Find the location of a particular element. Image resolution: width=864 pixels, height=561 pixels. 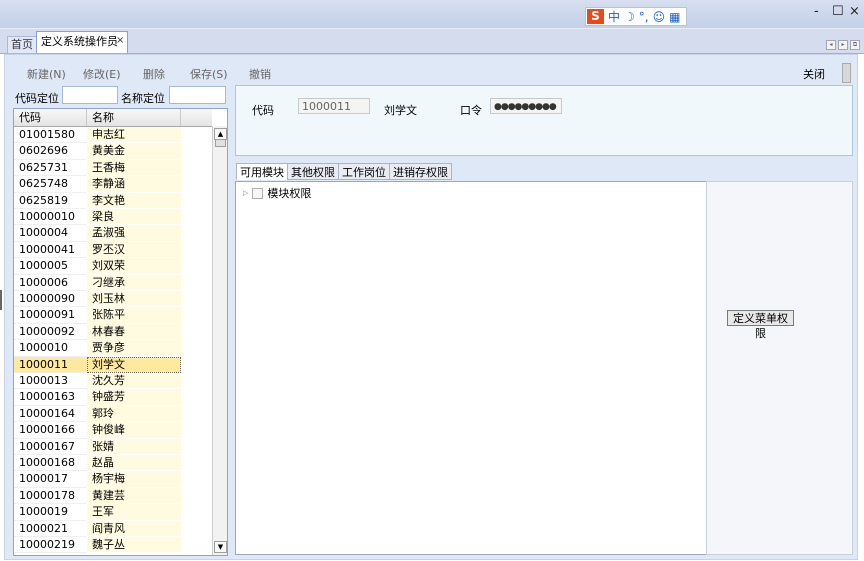

undo-button: 撤销 is located at coordinates (260, 74).